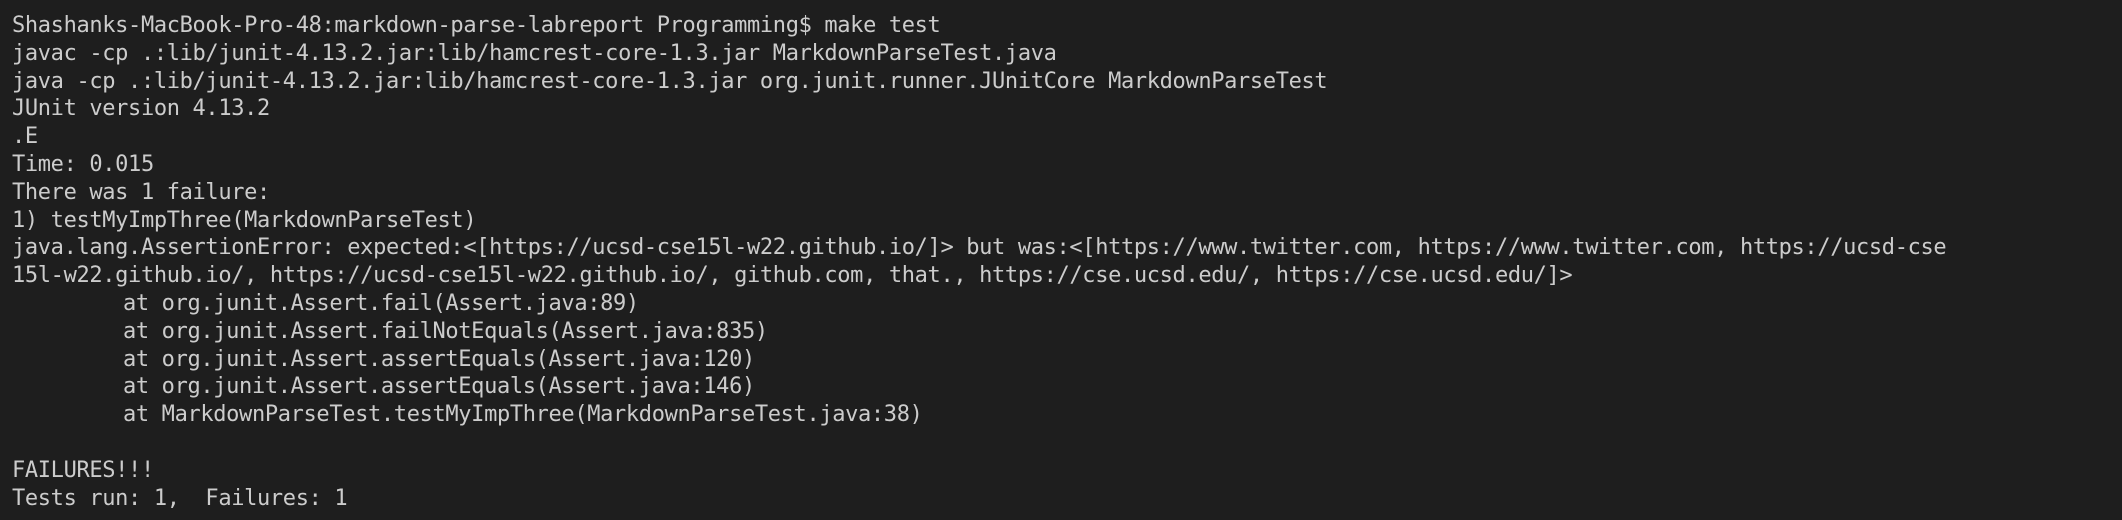 The width and height of the screenshot is (2122, 520). I want to click on failures-banner-line: FAILURES!!!, so click(83, 470).